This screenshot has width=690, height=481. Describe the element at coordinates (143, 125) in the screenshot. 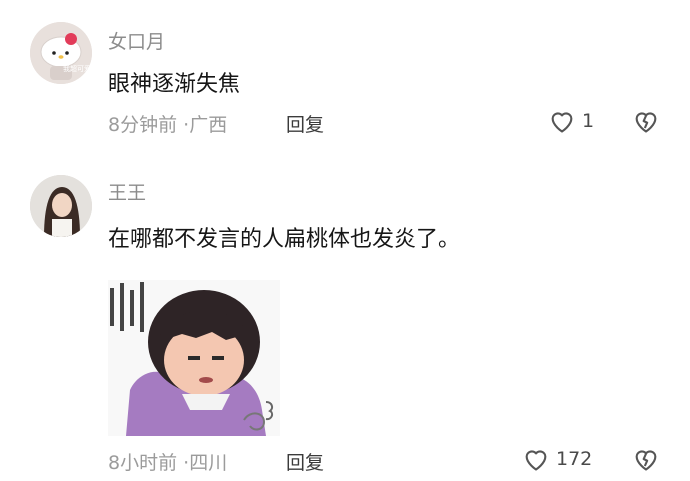

I see `comment-time: 8分钟前` at that location.